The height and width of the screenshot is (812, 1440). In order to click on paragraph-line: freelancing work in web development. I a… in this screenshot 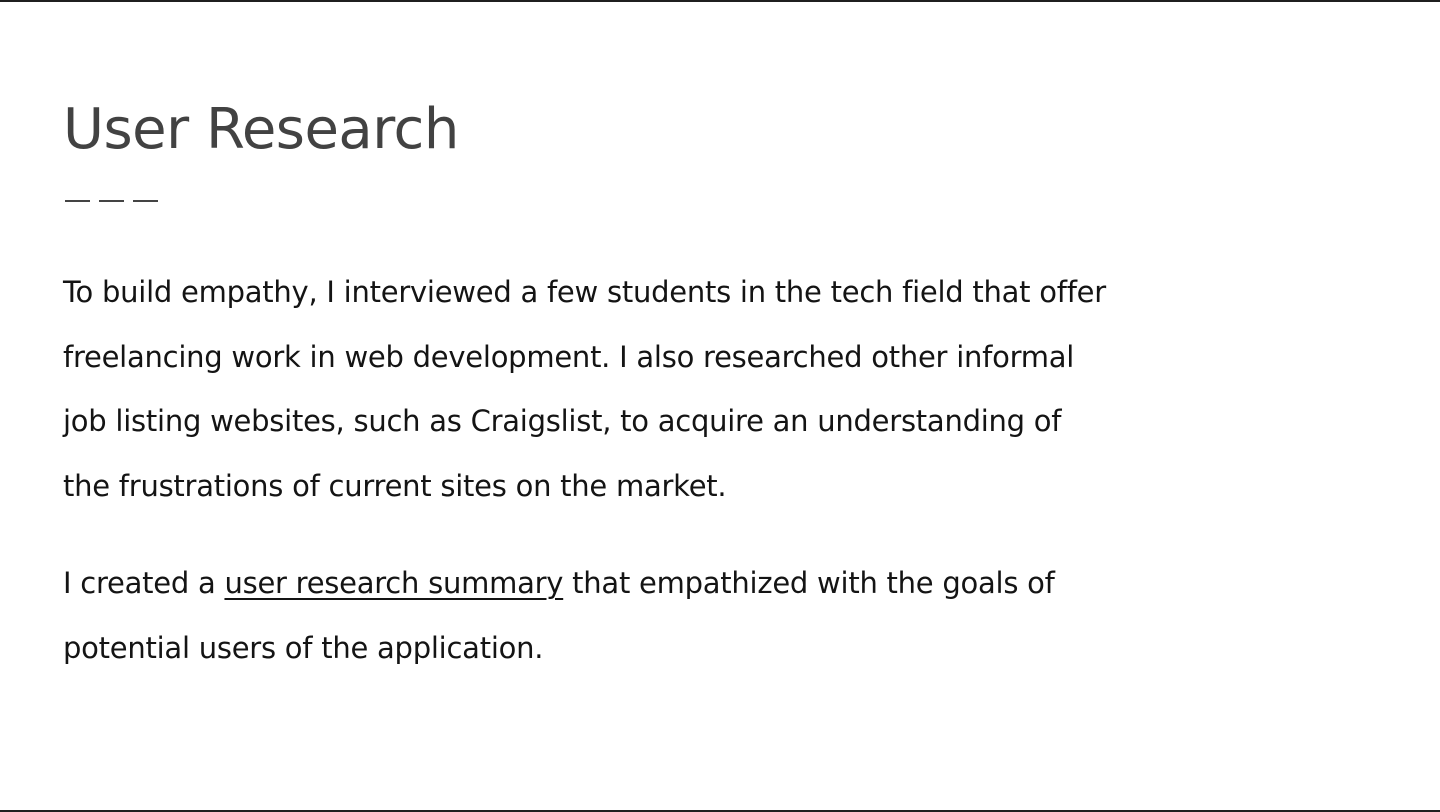, I will do `click(569, 356)`.